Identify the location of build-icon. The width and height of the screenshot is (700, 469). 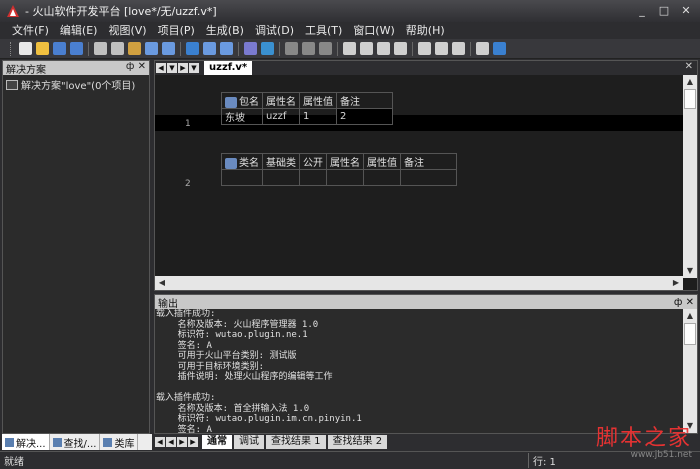
(250, 48).